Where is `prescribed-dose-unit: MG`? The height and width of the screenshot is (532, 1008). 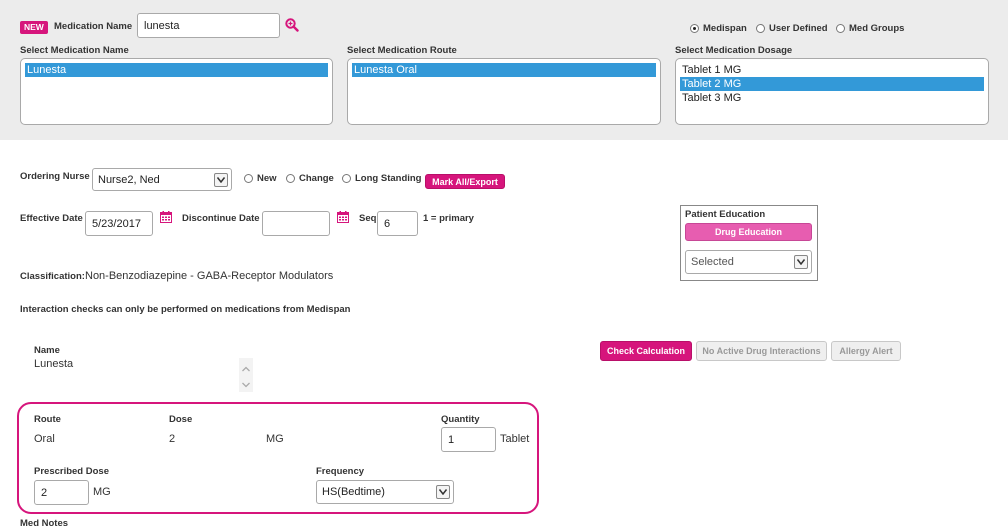 prescribed-dose-unit: MG is located at coordinates (102, 492).